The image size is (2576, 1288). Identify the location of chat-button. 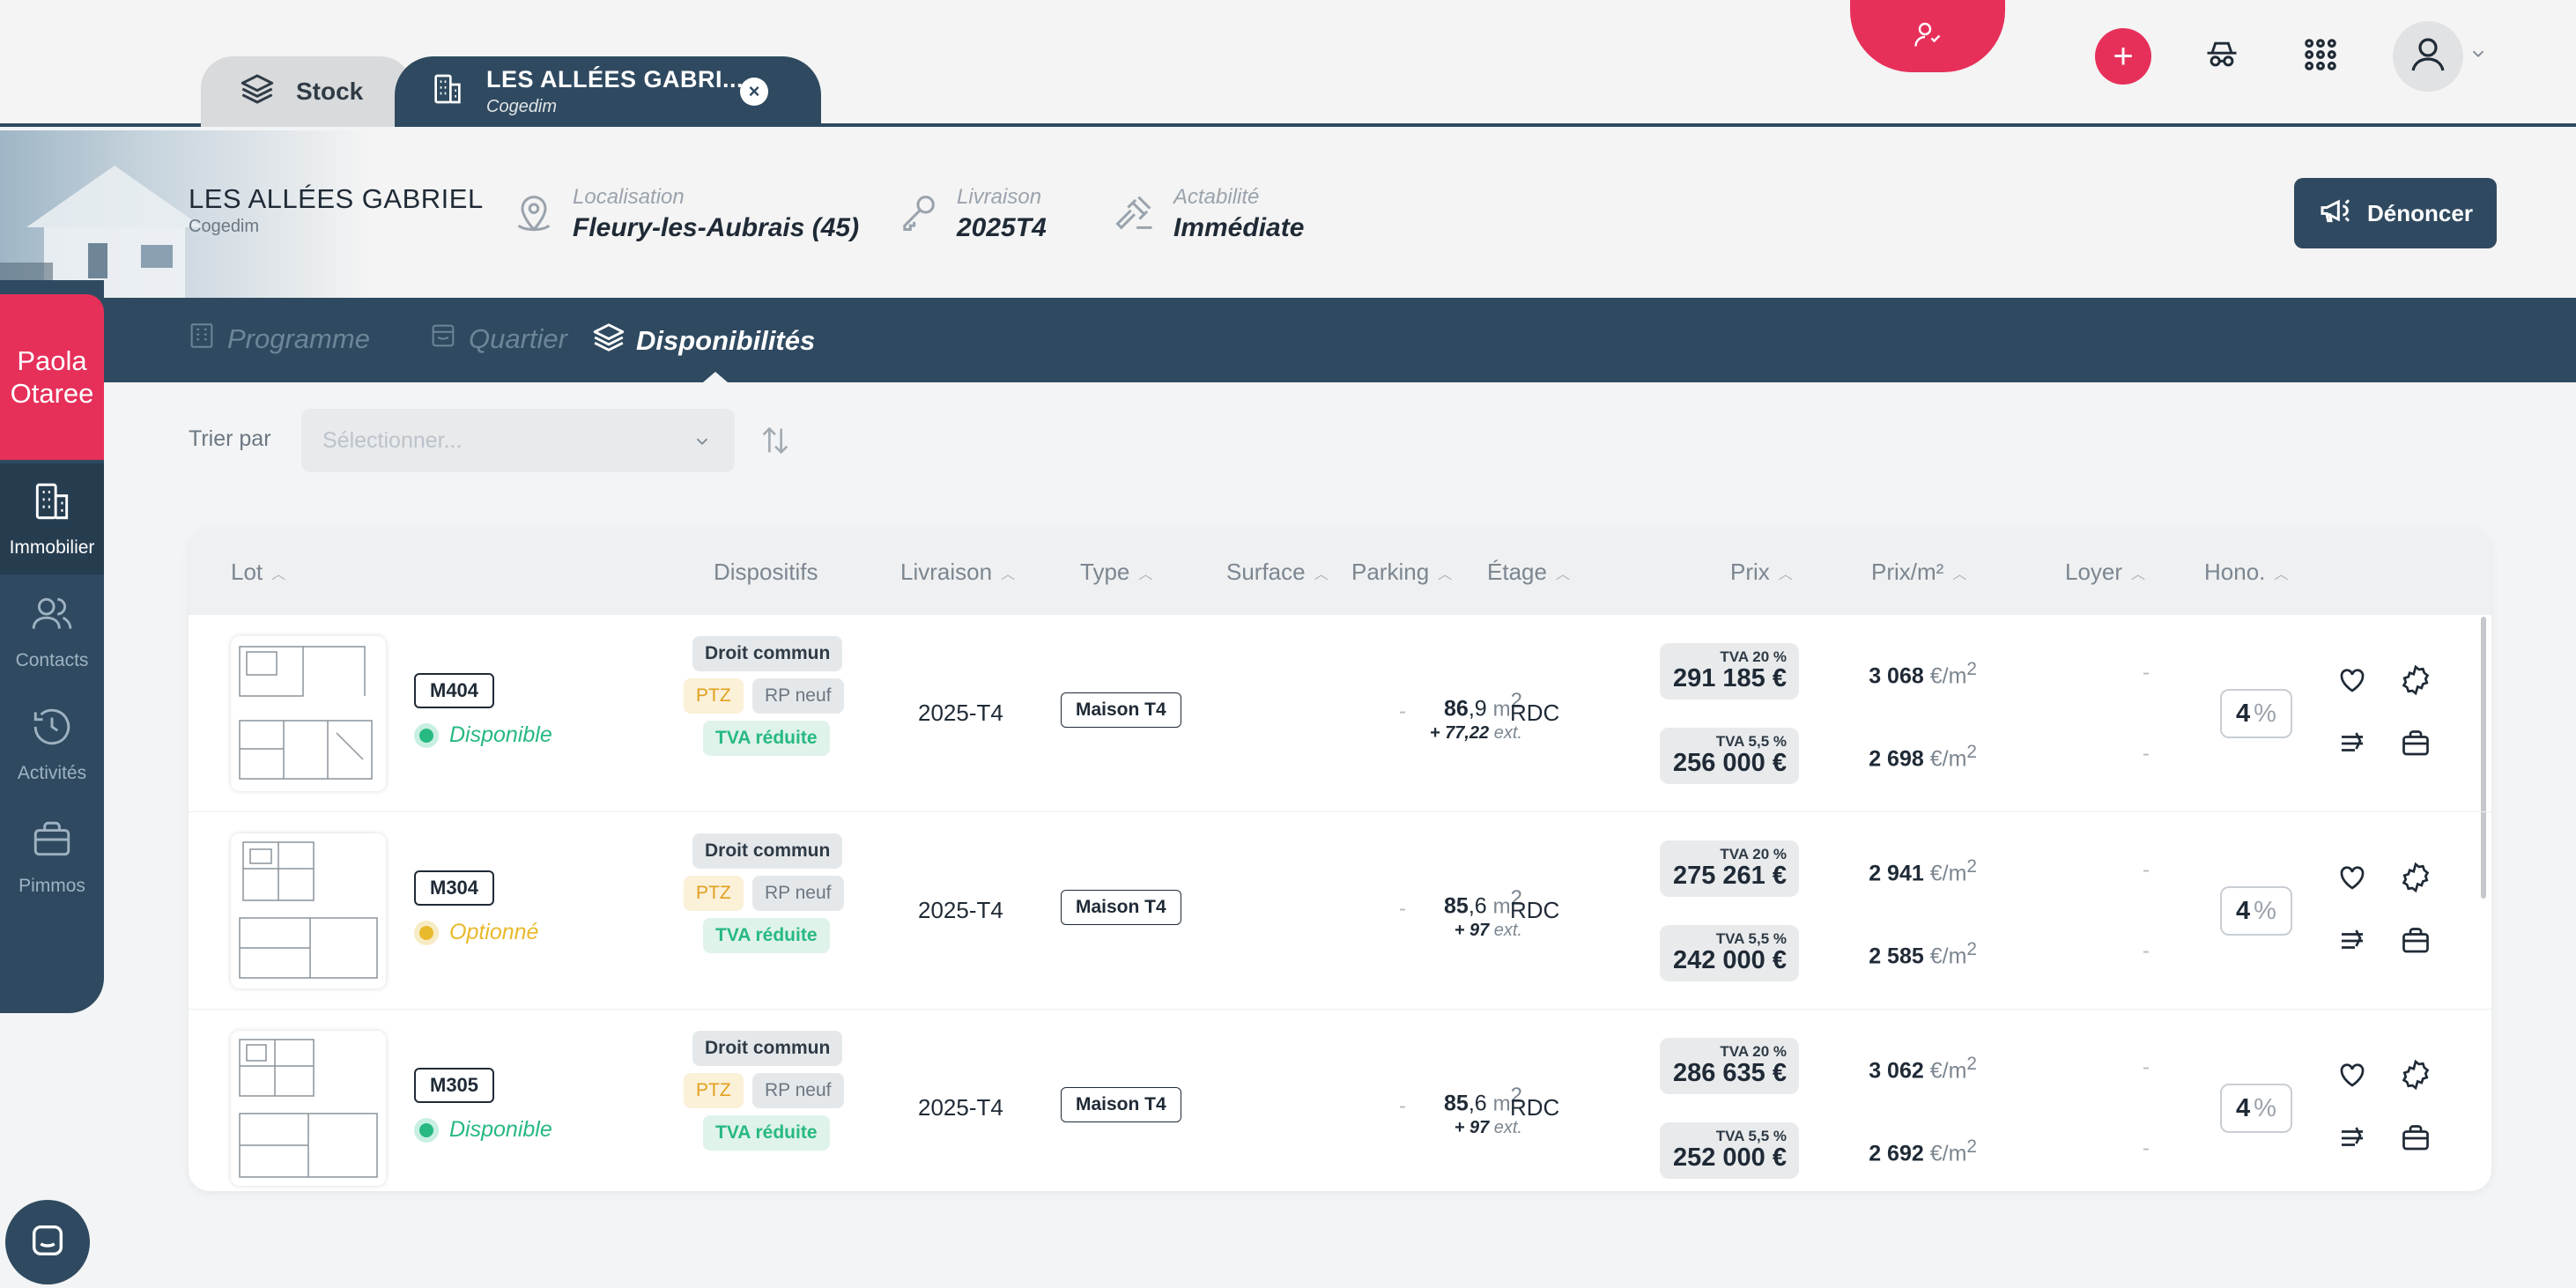
(47, 1242).